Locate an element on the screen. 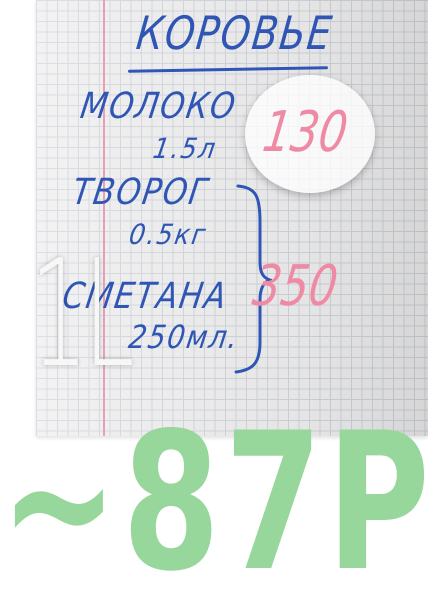 This screenshot has height=613, width=428. item-name: МОЛОКО is located at coordinates (158, 106).